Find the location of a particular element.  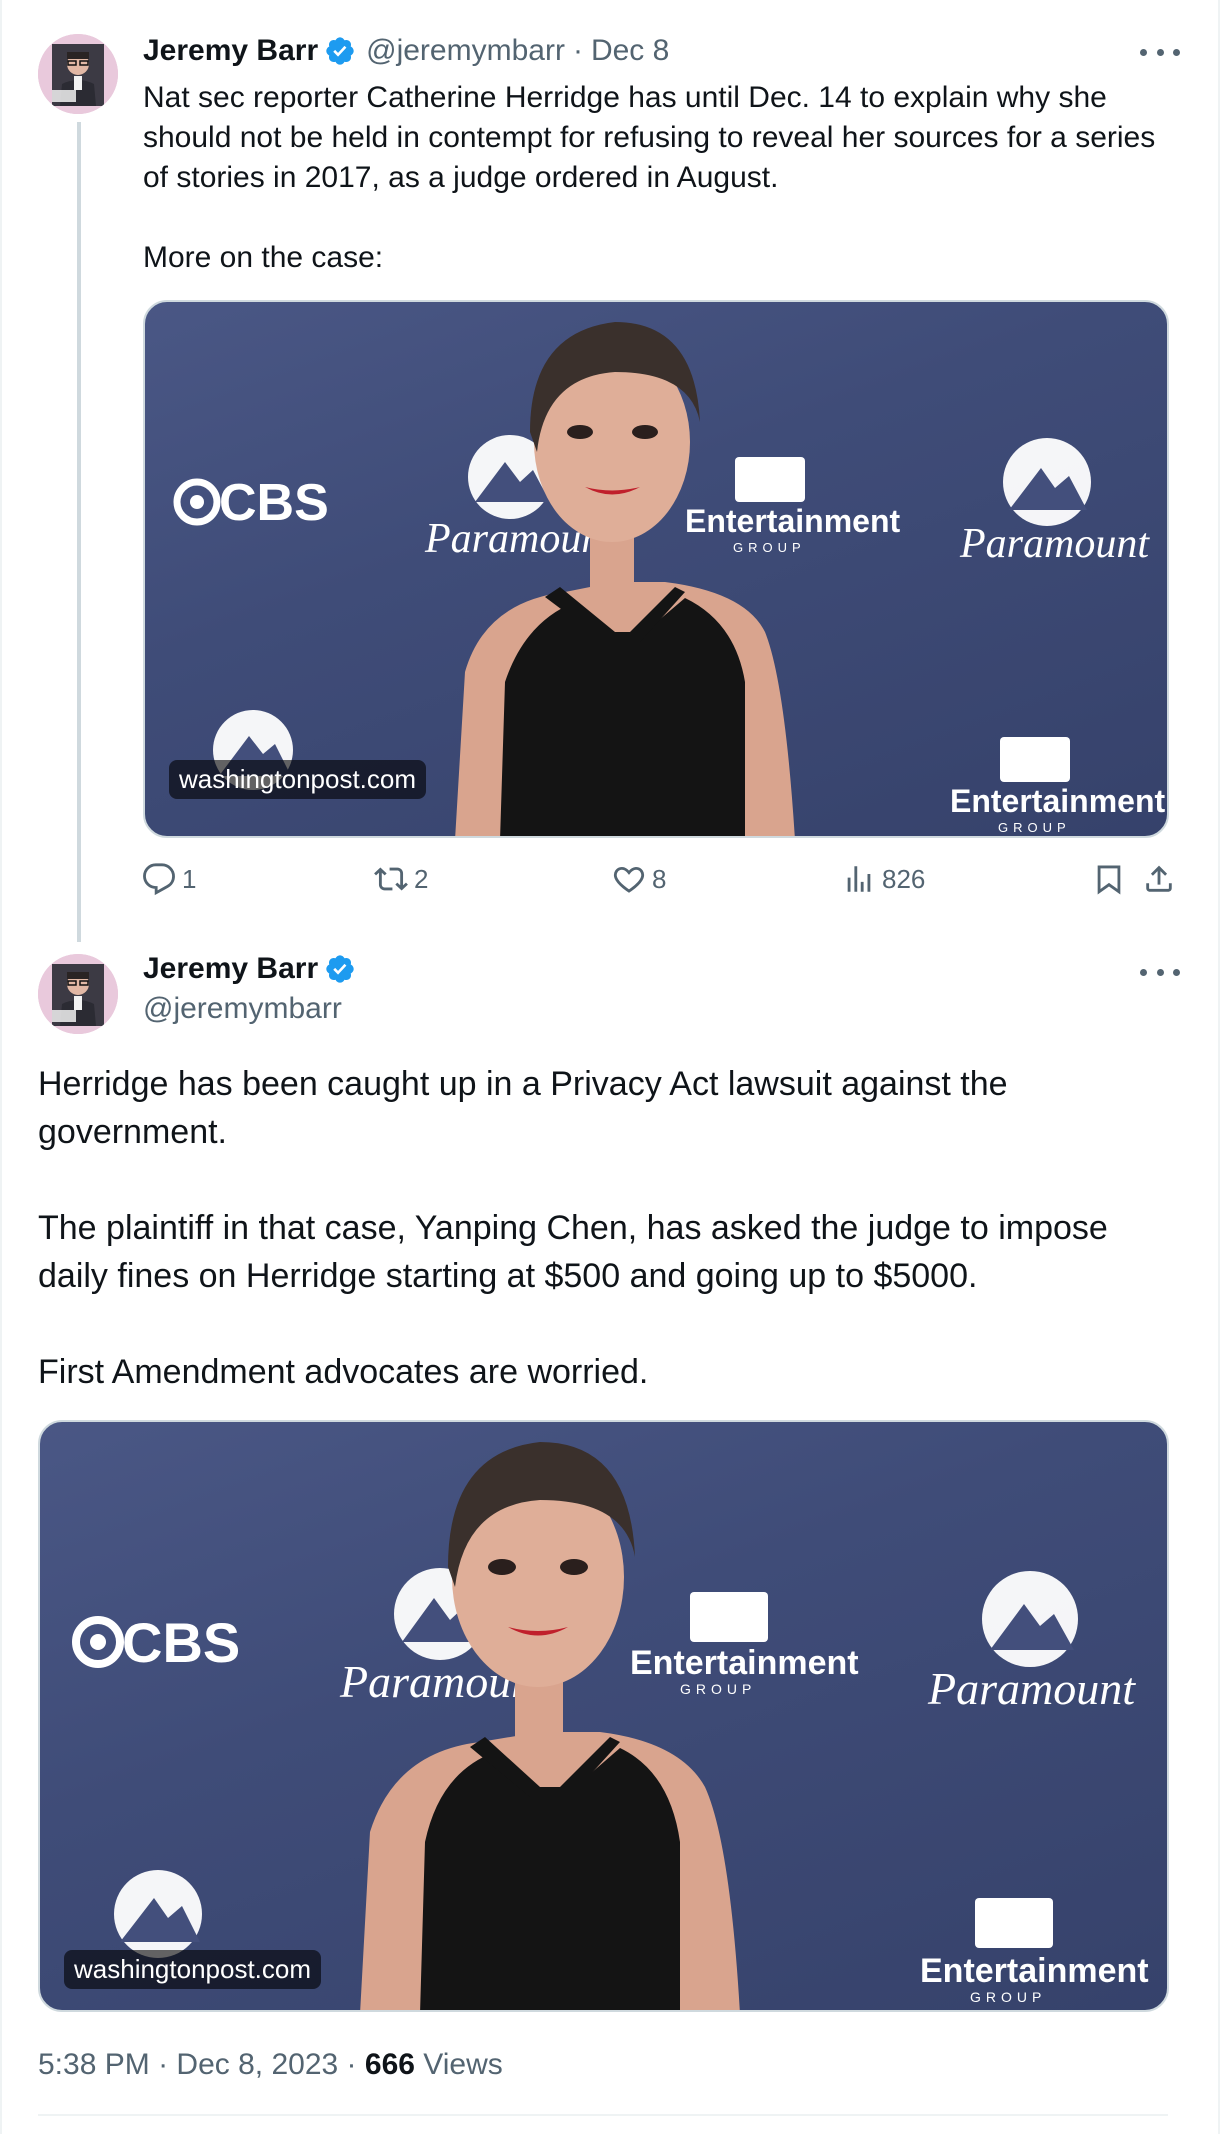

tweet-header: Jeremy Barr @jeremymbarr · Dec 8 is located at coordinates (406, 51).